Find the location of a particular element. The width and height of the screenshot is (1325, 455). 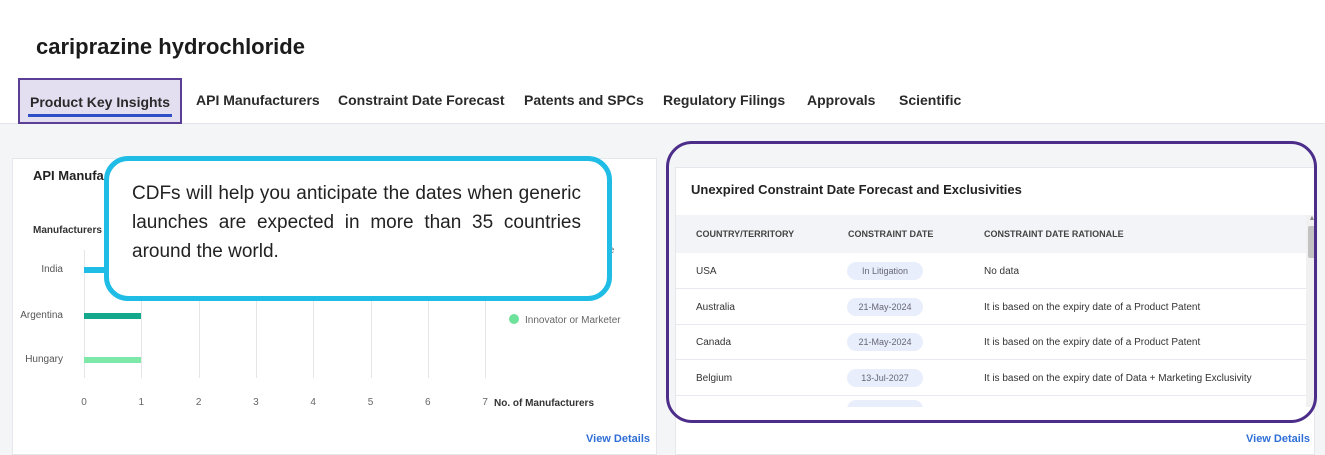

x-tick-label: 2 is located at coordinates (198, 402).